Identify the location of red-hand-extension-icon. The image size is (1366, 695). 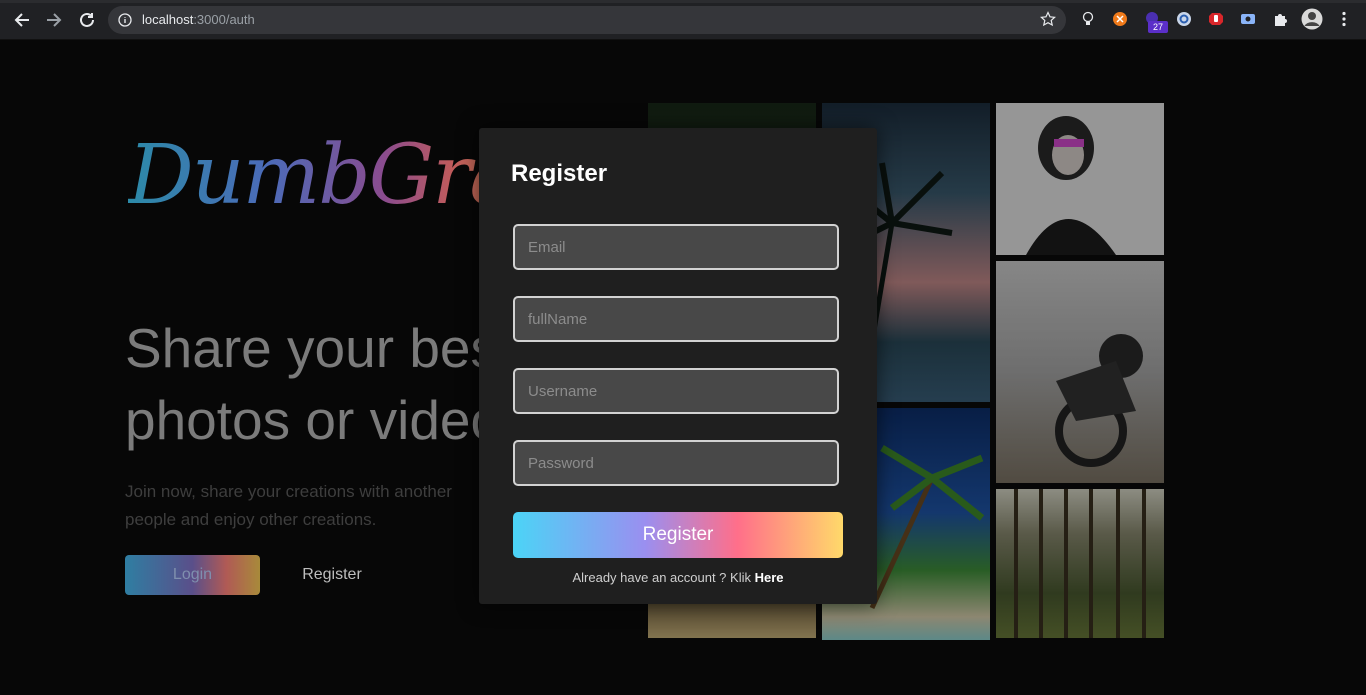
(1216, 19).